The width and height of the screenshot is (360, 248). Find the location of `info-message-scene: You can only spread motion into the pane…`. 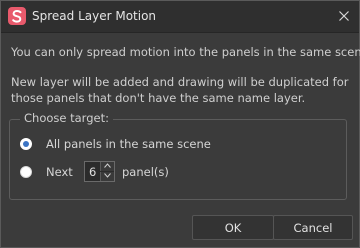

info-message-scene: You can only spread motion into the pane… is located at coordinates (185, 52).